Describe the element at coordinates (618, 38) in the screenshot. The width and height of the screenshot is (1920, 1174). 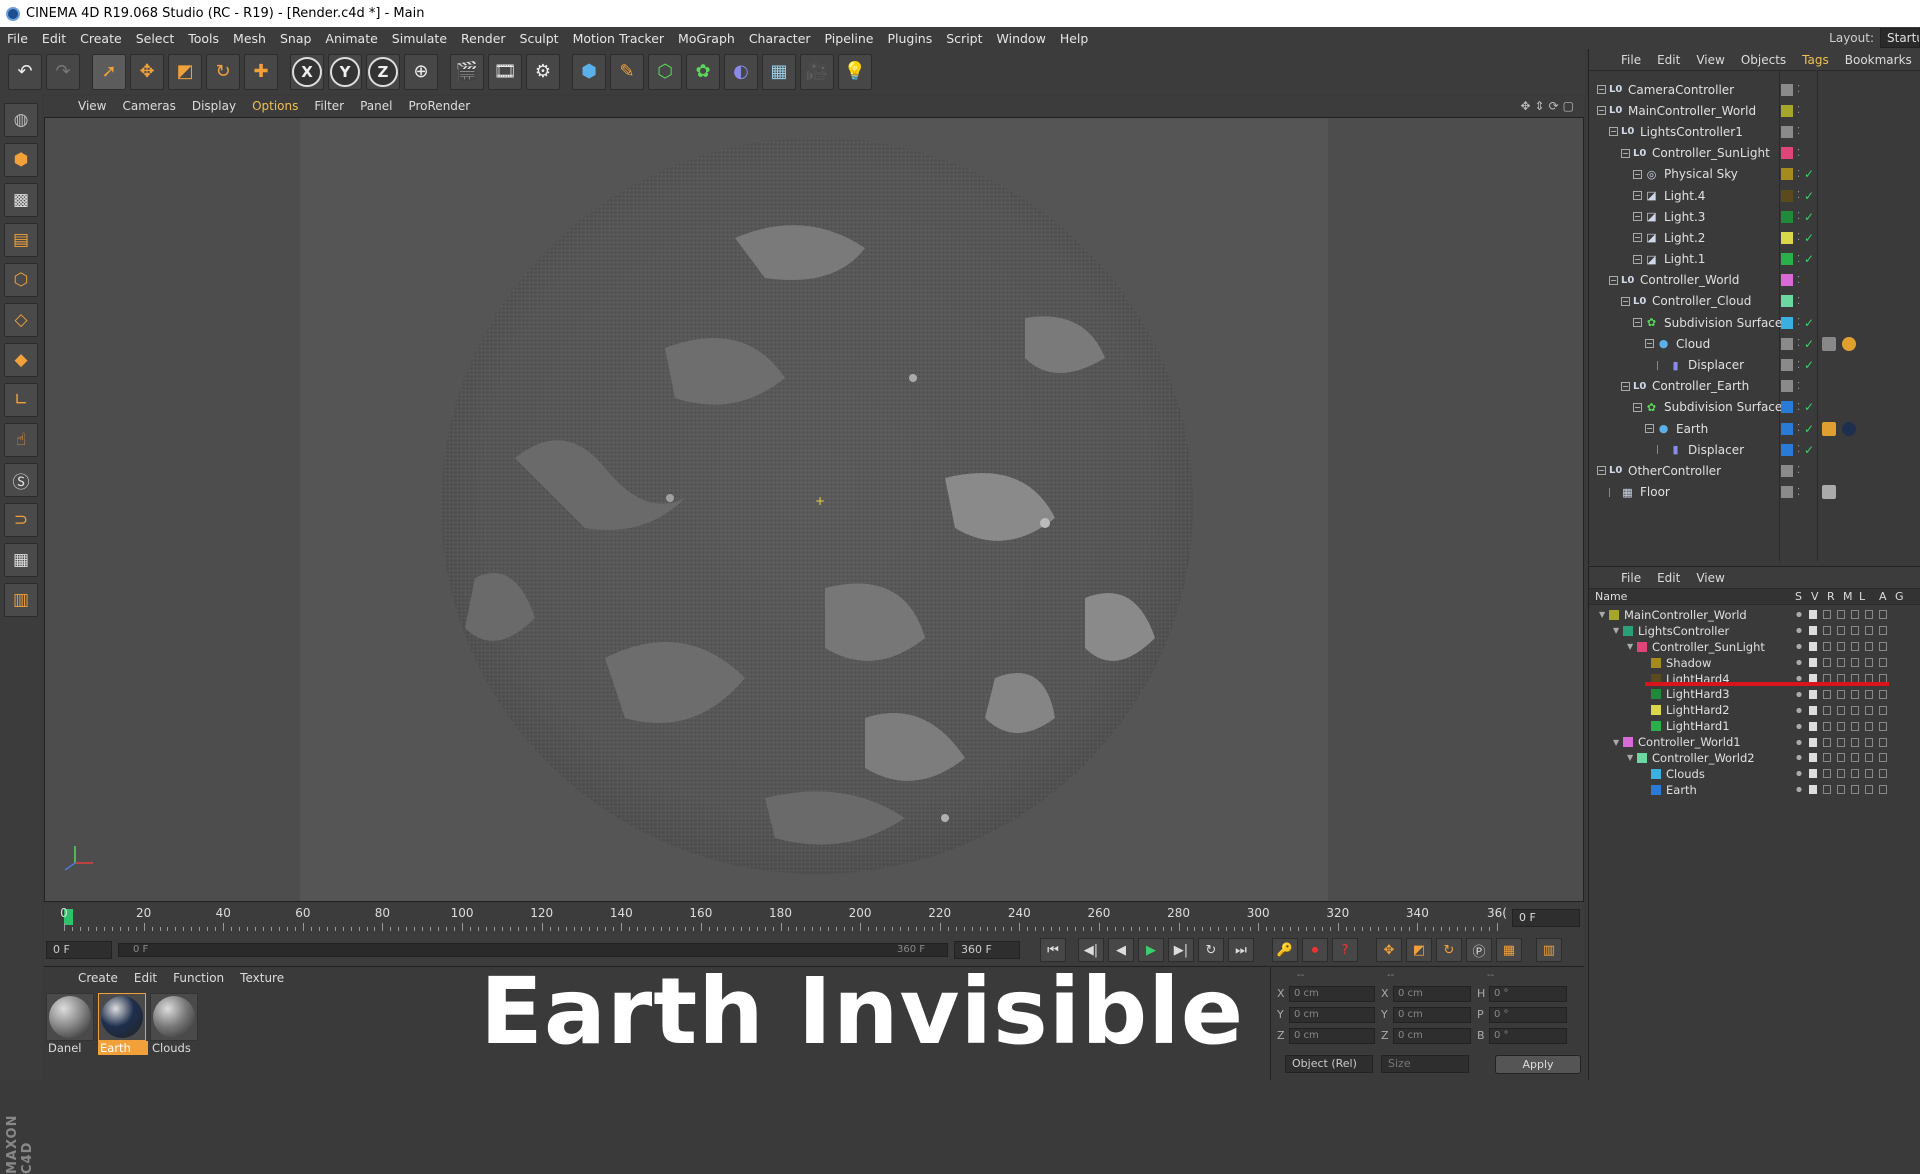
I see `menu-motion-tracker: Motion Tracker` at that location.